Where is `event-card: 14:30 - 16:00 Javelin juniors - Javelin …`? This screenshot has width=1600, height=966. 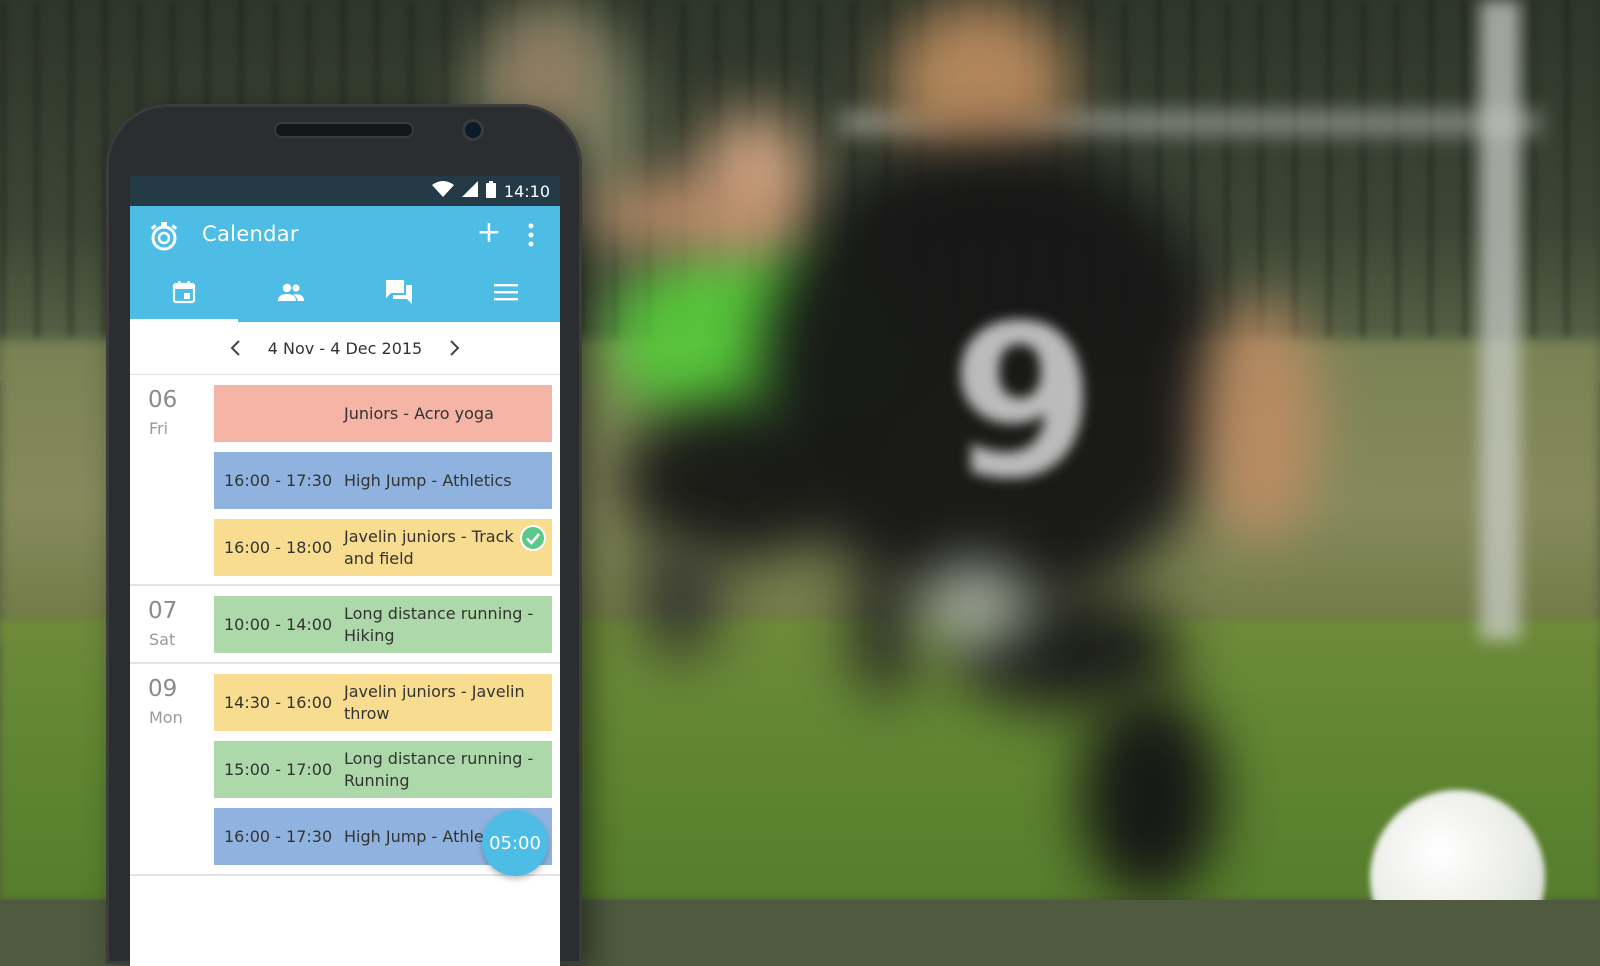
event-card: 14:30 - 16:00 Javelin juniors - Javelin … is located at coordinates (383, 702).